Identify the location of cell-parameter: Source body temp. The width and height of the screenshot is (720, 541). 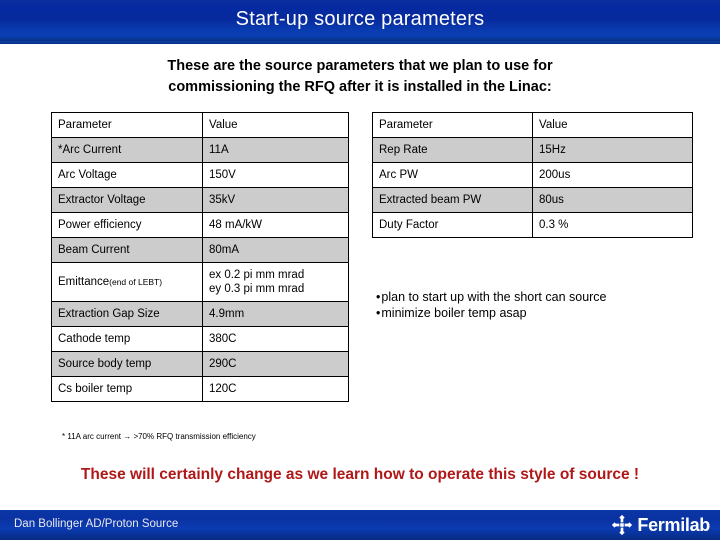
(127, 364).